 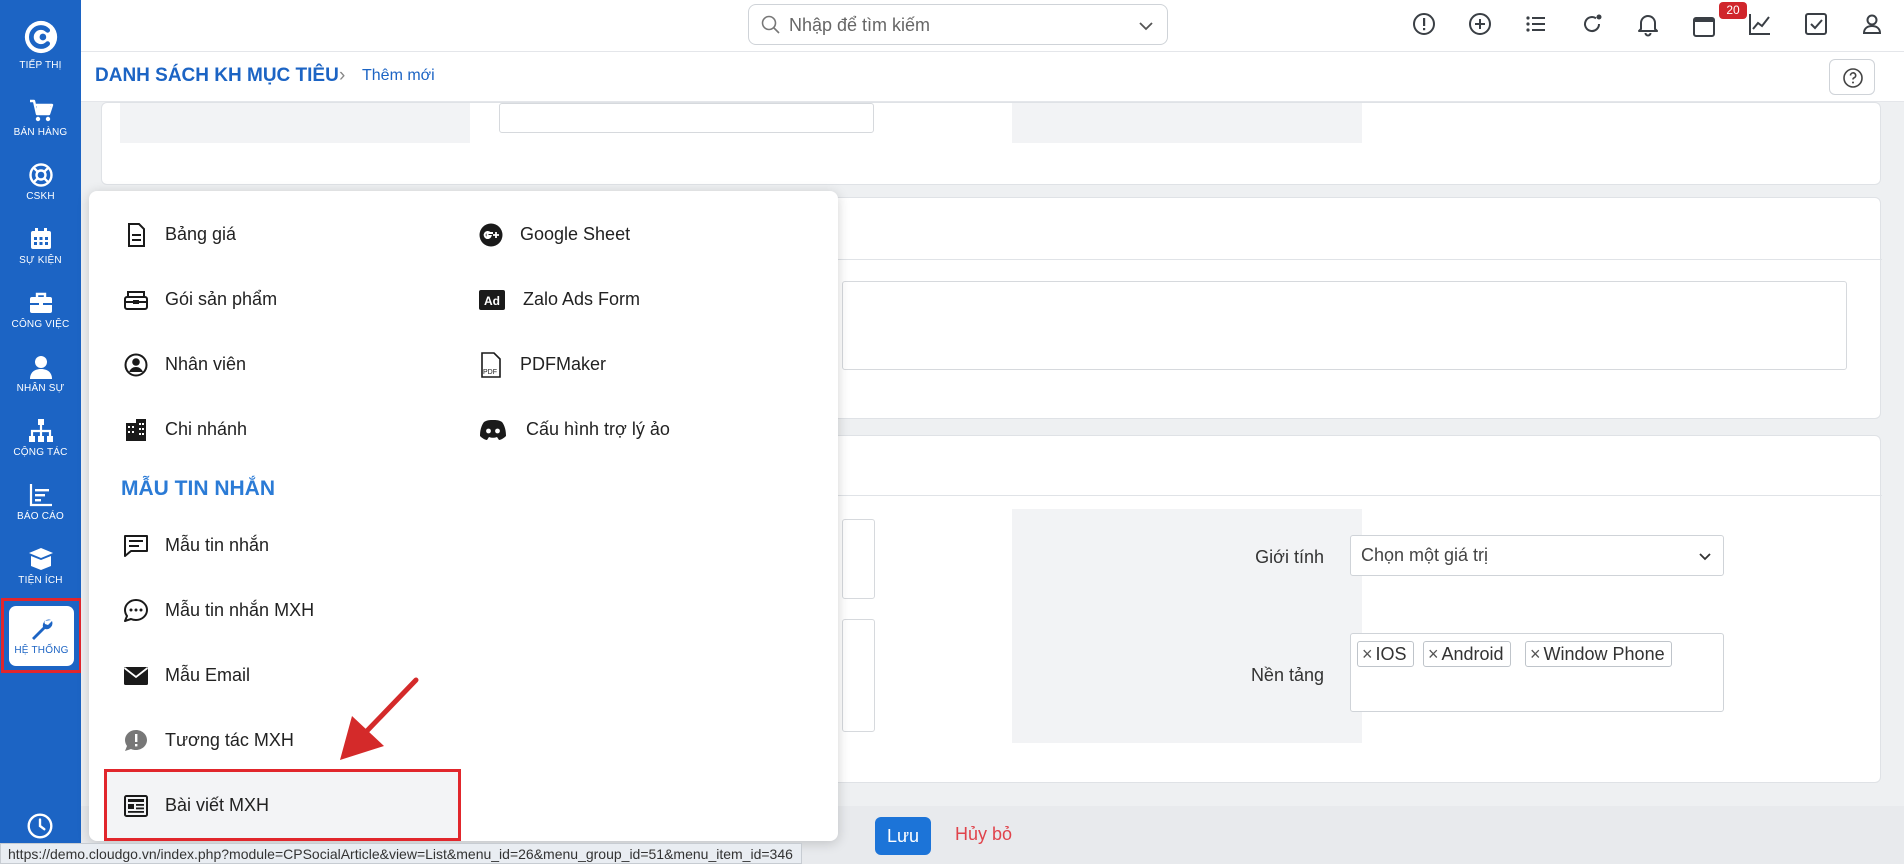 I want to click on menu-item-label: Mẫu tin nhắn, so click(x=217, y=545).